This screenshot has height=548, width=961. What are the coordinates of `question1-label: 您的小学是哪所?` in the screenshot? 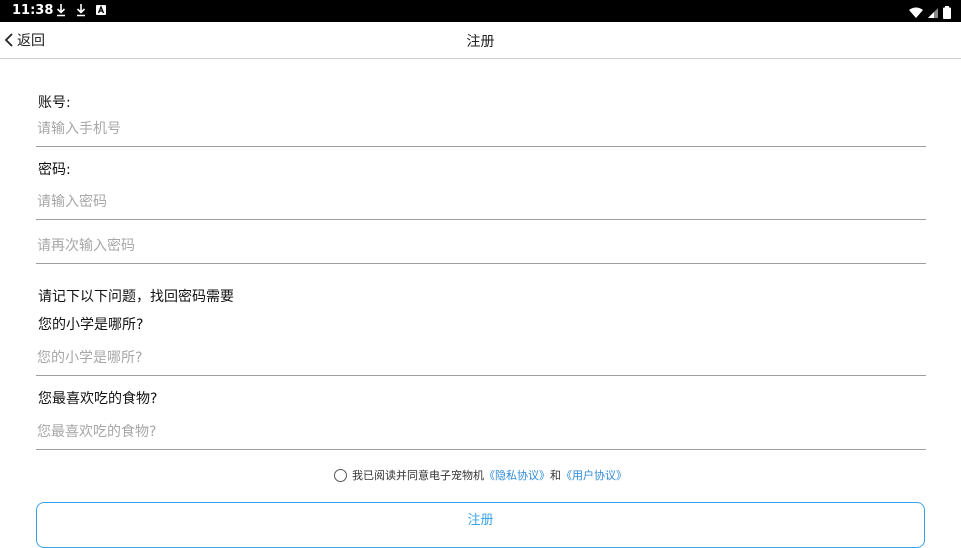 It's located at (91, 325).